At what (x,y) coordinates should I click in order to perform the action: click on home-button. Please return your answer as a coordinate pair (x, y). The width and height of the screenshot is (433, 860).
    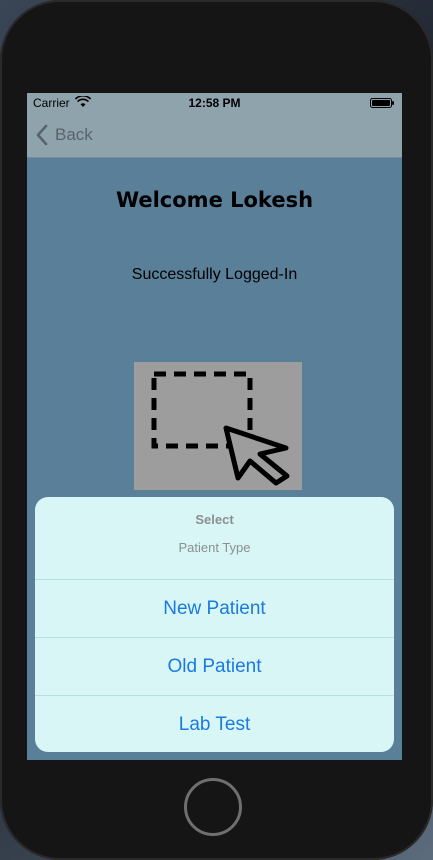
    Looking at the image, I should click on (213, 807).